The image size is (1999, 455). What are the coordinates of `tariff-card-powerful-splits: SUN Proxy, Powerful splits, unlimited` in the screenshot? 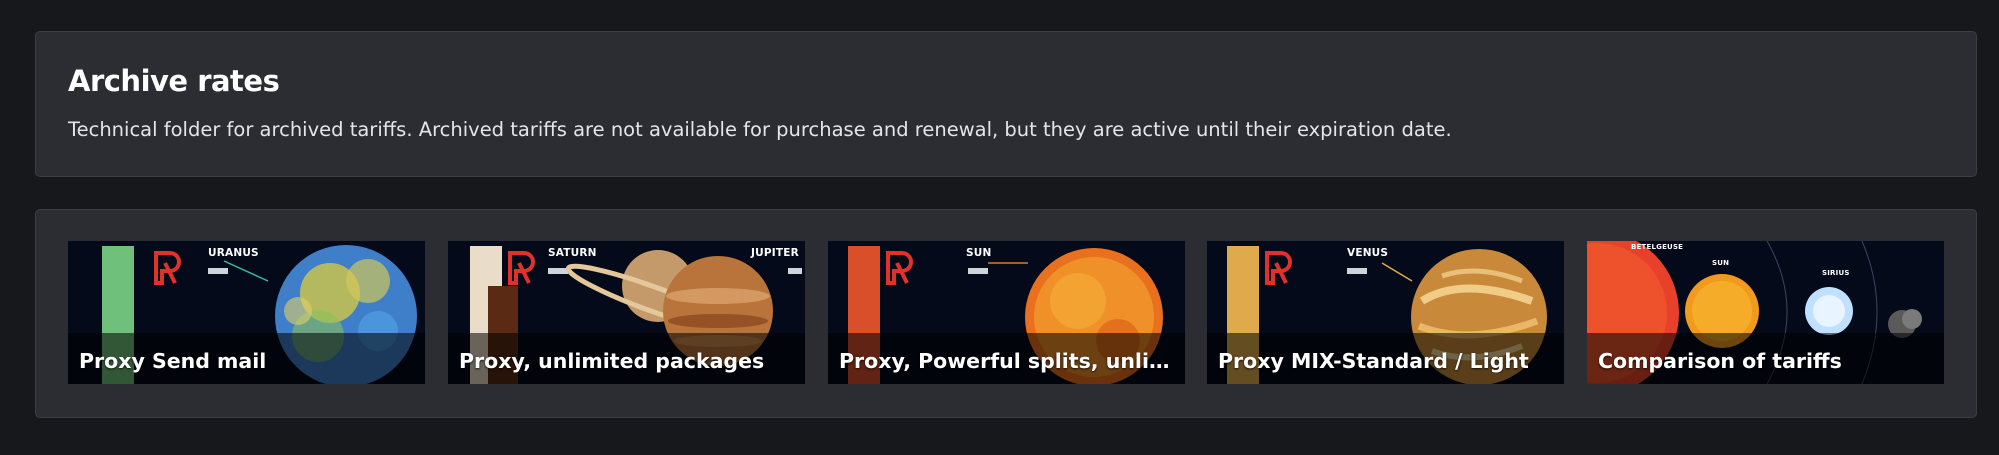 It's located at (1006, 312).